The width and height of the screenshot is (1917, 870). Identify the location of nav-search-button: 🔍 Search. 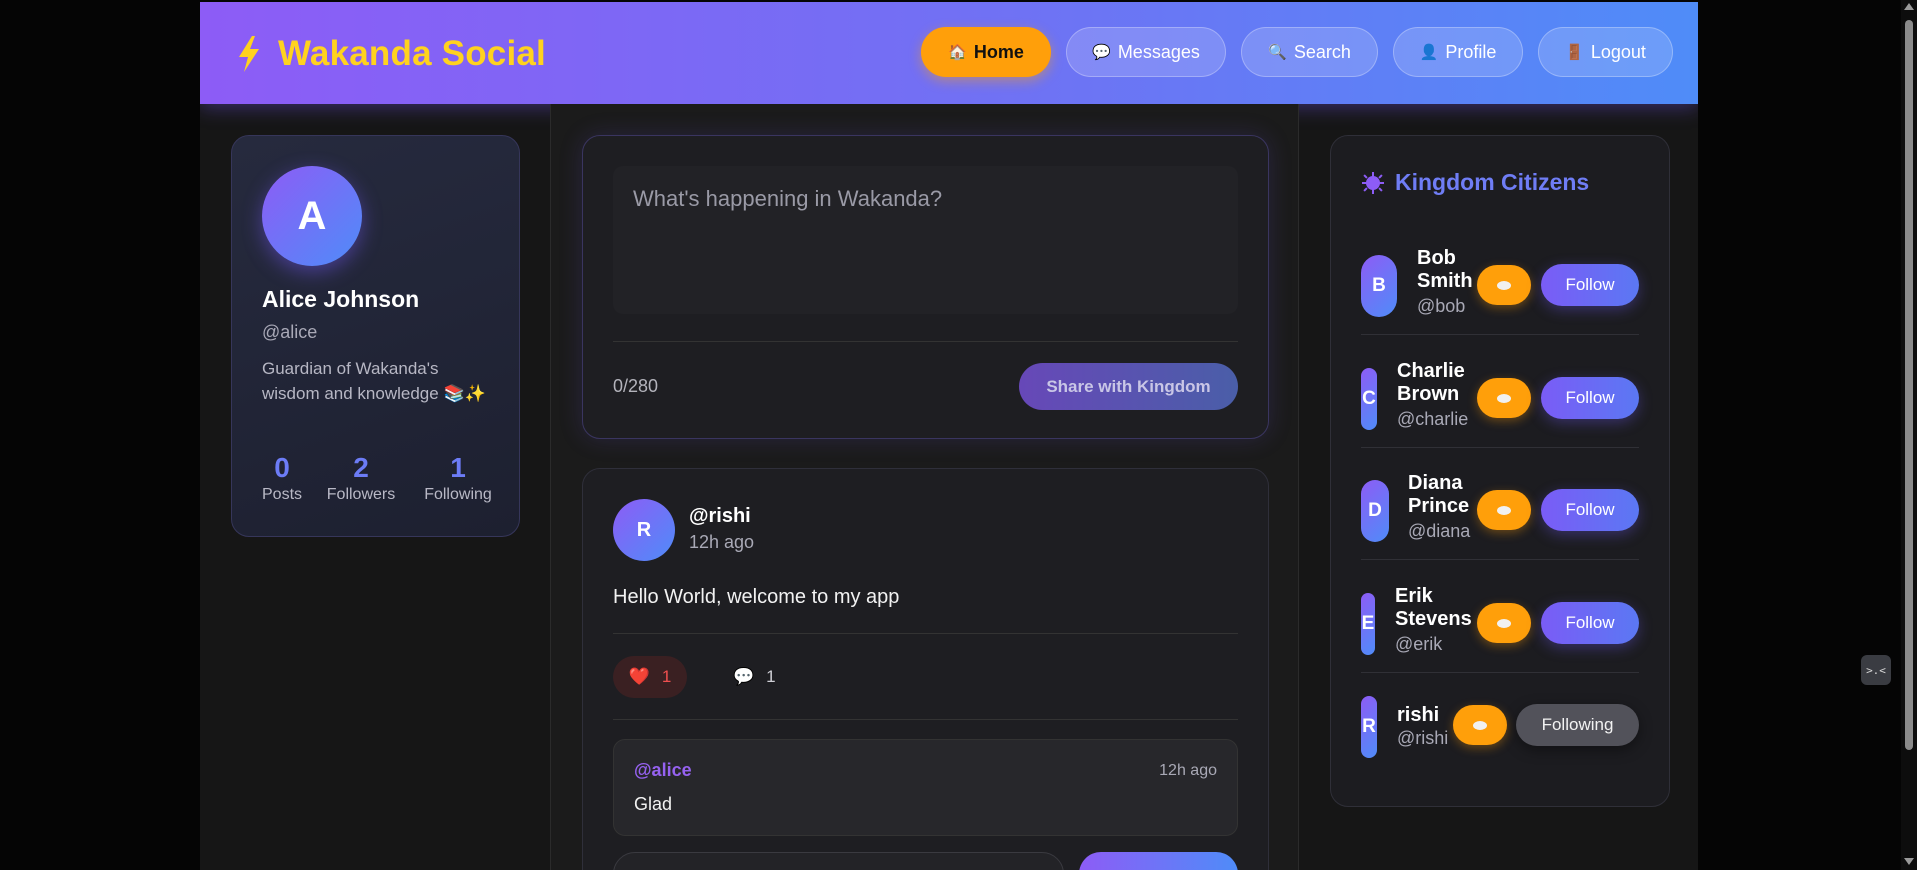
(1309, 52).